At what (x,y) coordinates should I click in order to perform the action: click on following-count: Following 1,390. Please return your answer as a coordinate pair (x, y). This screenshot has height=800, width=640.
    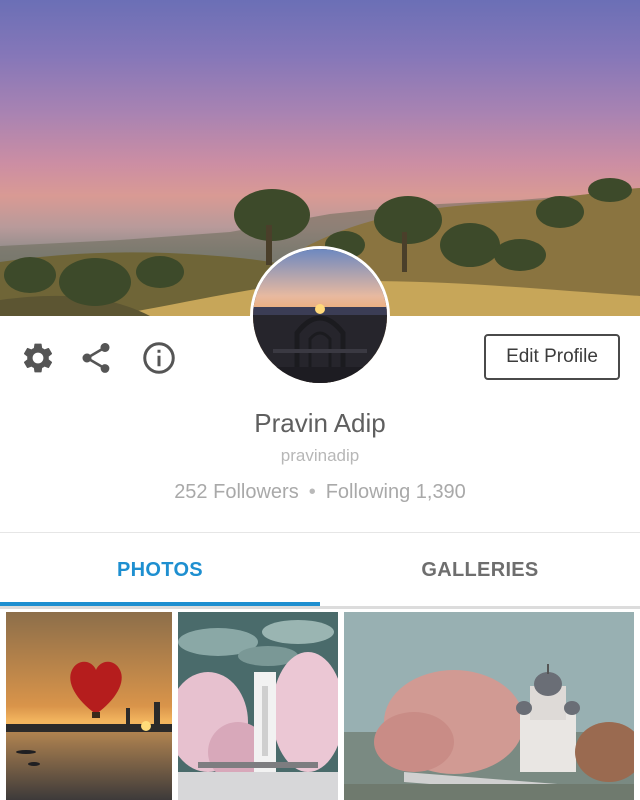
    Looking at the image, I should click on (396, 492).